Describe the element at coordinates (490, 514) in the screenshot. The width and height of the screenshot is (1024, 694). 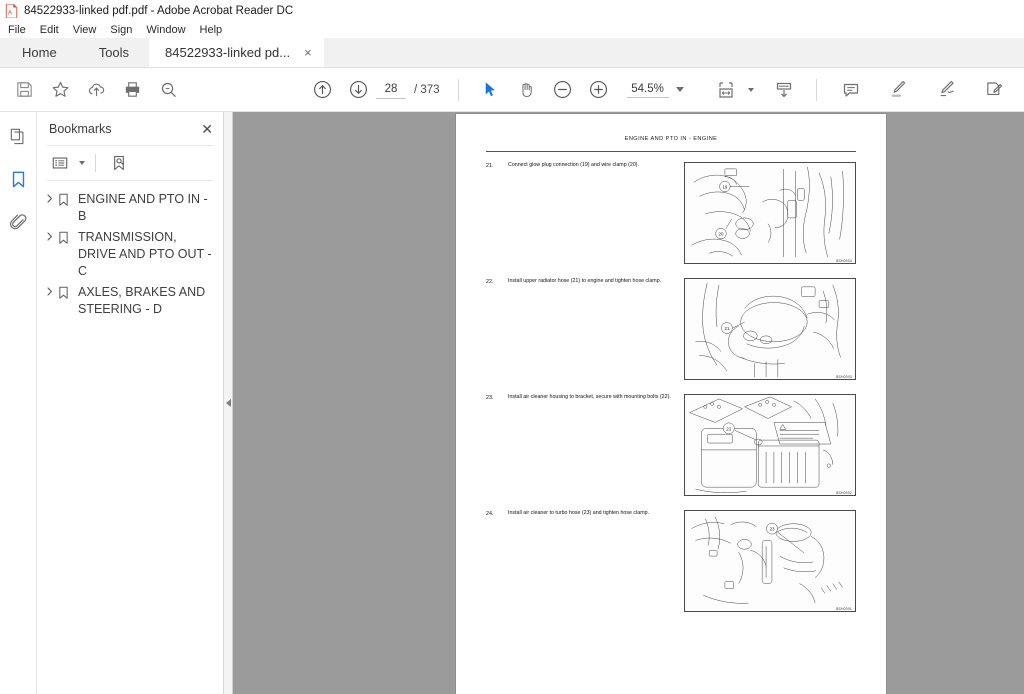
I see `step-number: 24.` at that location.